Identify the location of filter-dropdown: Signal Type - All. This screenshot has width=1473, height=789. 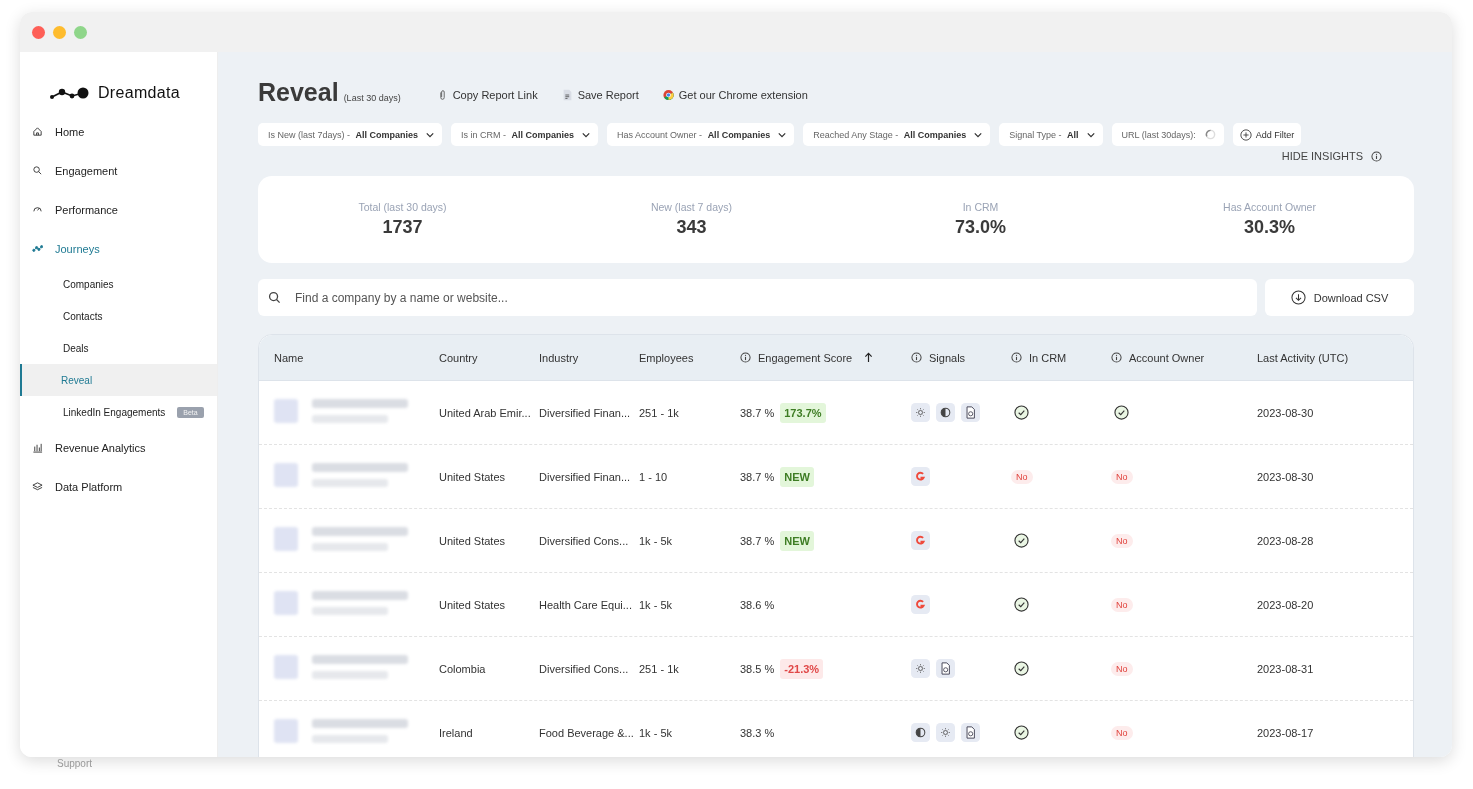
(1051, 134).